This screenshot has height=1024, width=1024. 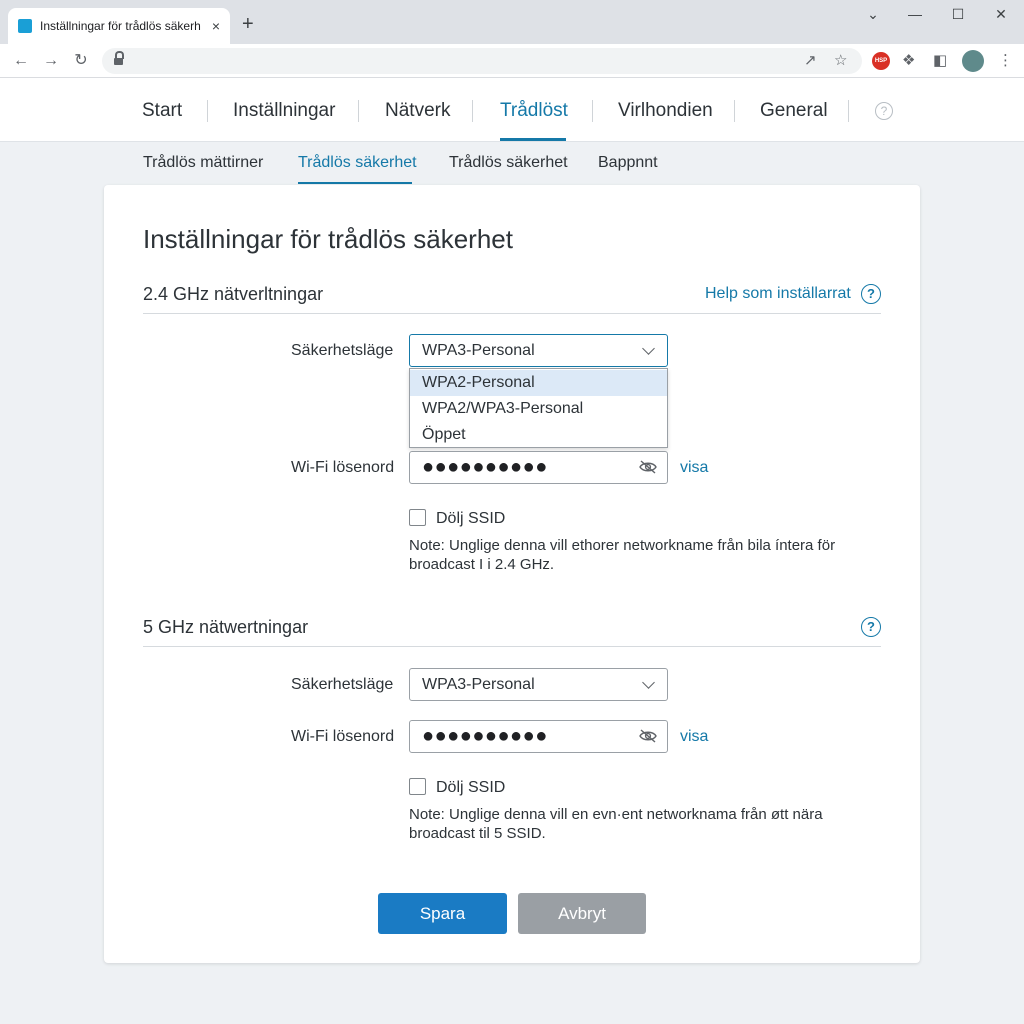 I want to click on hide-ssid-label-5: Dölj SSID, so click(x=471, y=787).